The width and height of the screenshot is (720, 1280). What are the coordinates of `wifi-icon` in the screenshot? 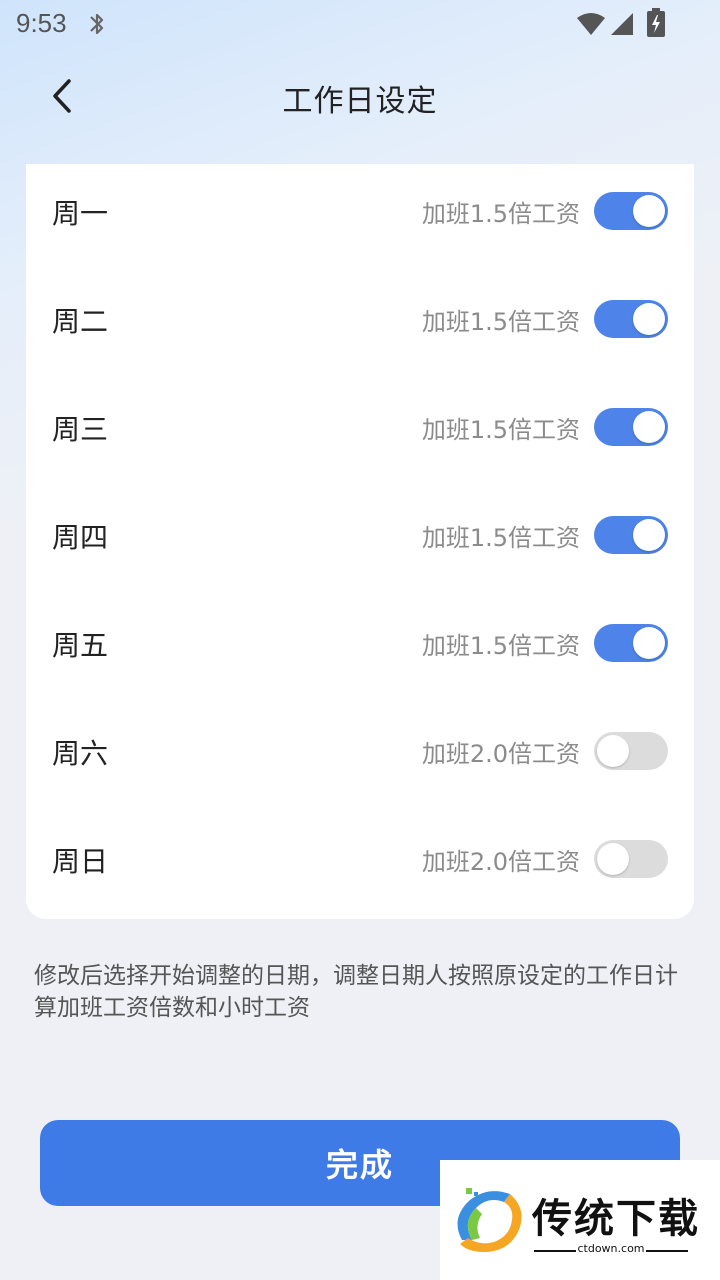 It's located at (591, 24).